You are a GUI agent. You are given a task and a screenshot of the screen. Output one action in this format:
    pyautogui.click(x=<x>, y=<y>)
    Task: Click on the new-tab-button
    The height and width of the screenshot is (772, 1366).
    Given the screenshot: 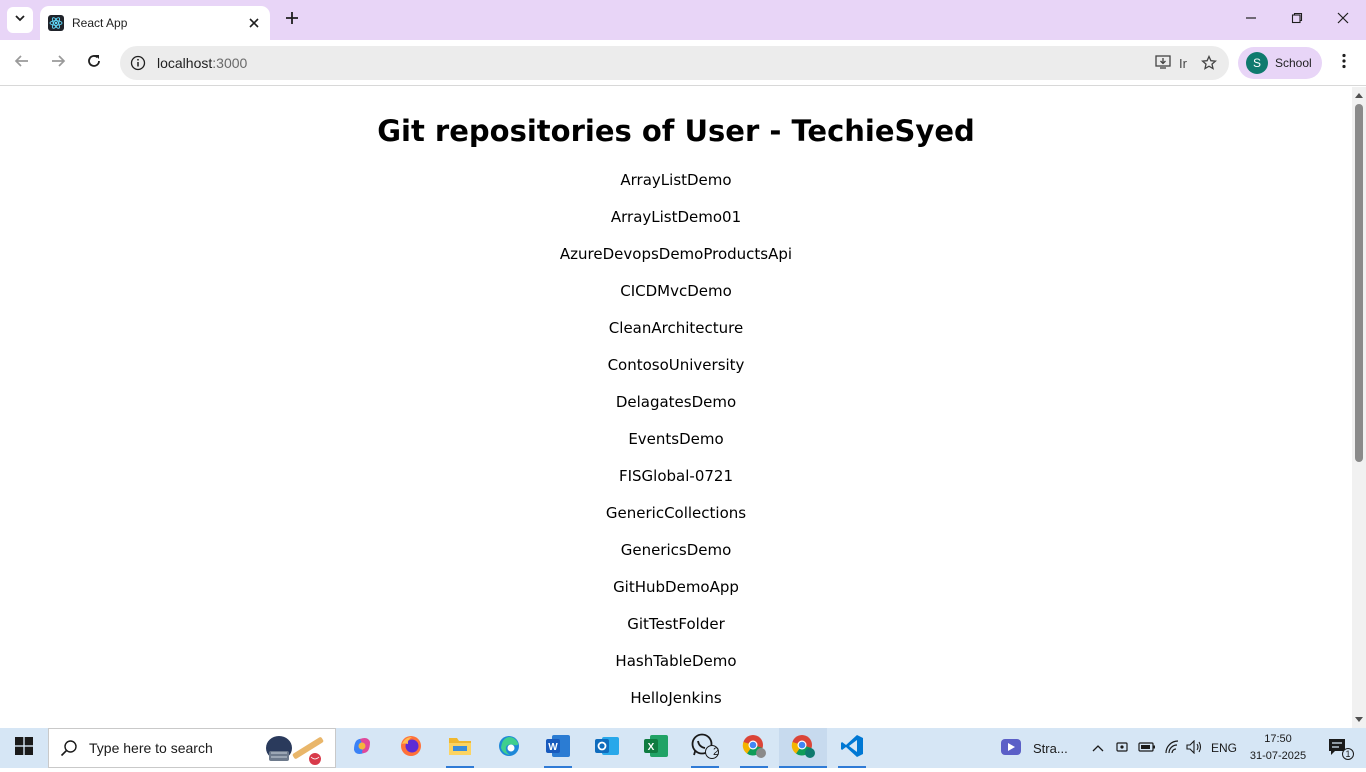 What is the action you would take?
    pyautogui.click(x=292, y=20)
    